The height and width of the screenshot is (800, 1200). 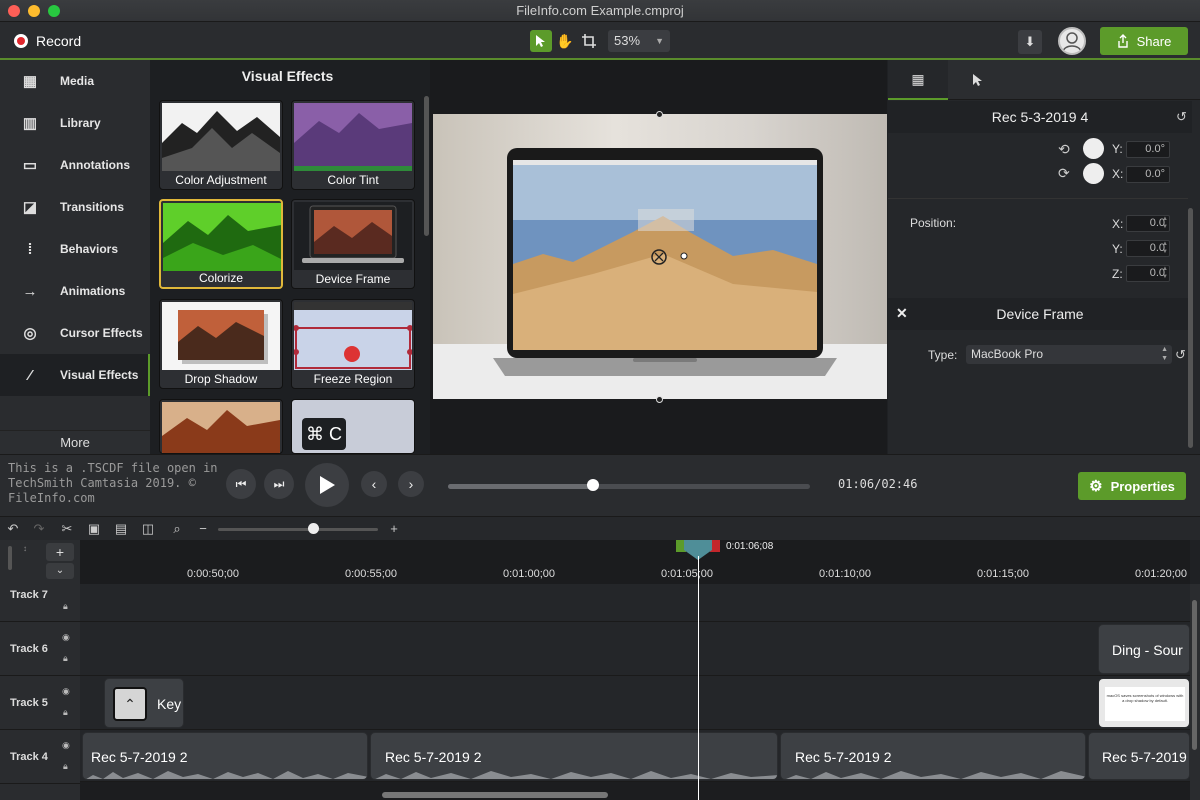 What do you see at coordinates (660, 256) in the screenshot?
I see `preview-canvas` at bounding box center [660, 256].